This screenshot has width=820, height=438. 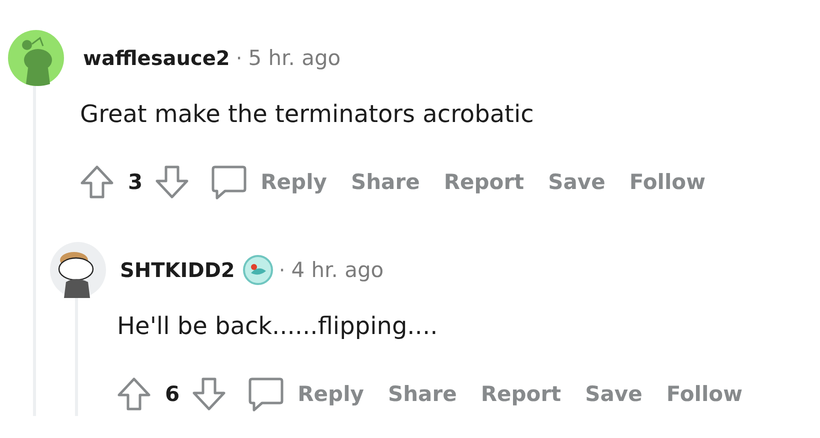 I want to click on username: wafflesauce2, so click(x=156, y=58).